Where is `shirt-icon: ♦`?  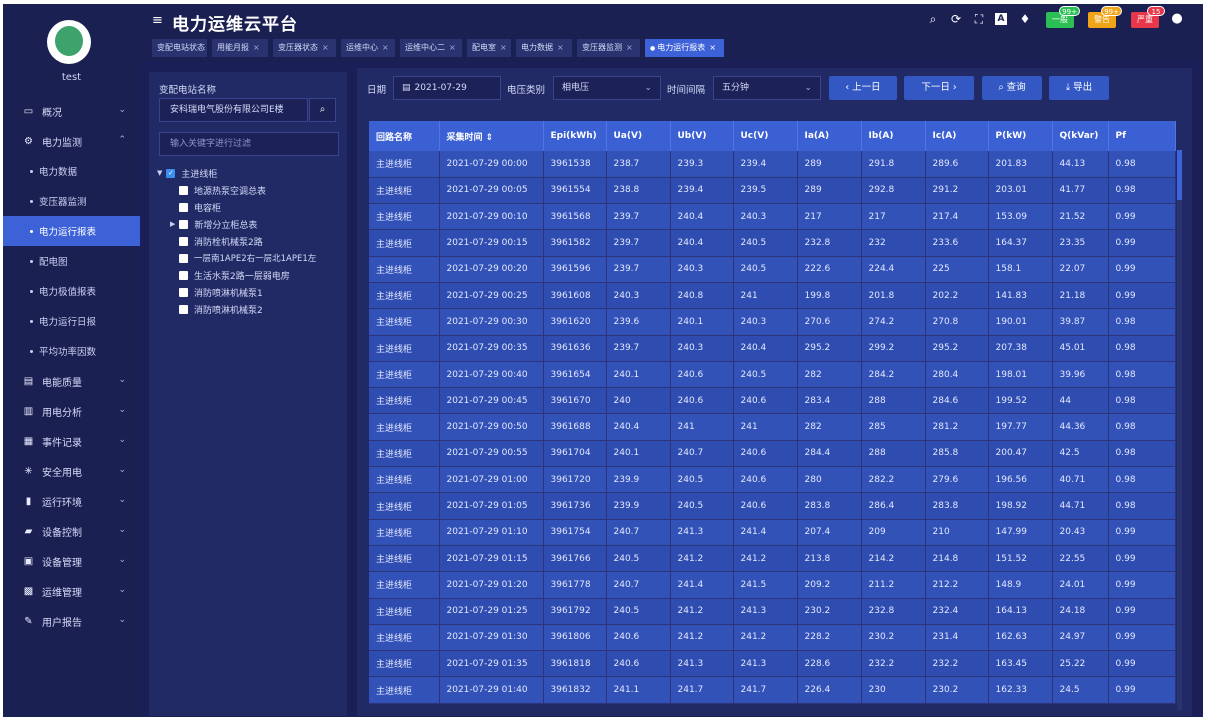 shirt-icon: ♦ is located at coordinates (1025, 19).